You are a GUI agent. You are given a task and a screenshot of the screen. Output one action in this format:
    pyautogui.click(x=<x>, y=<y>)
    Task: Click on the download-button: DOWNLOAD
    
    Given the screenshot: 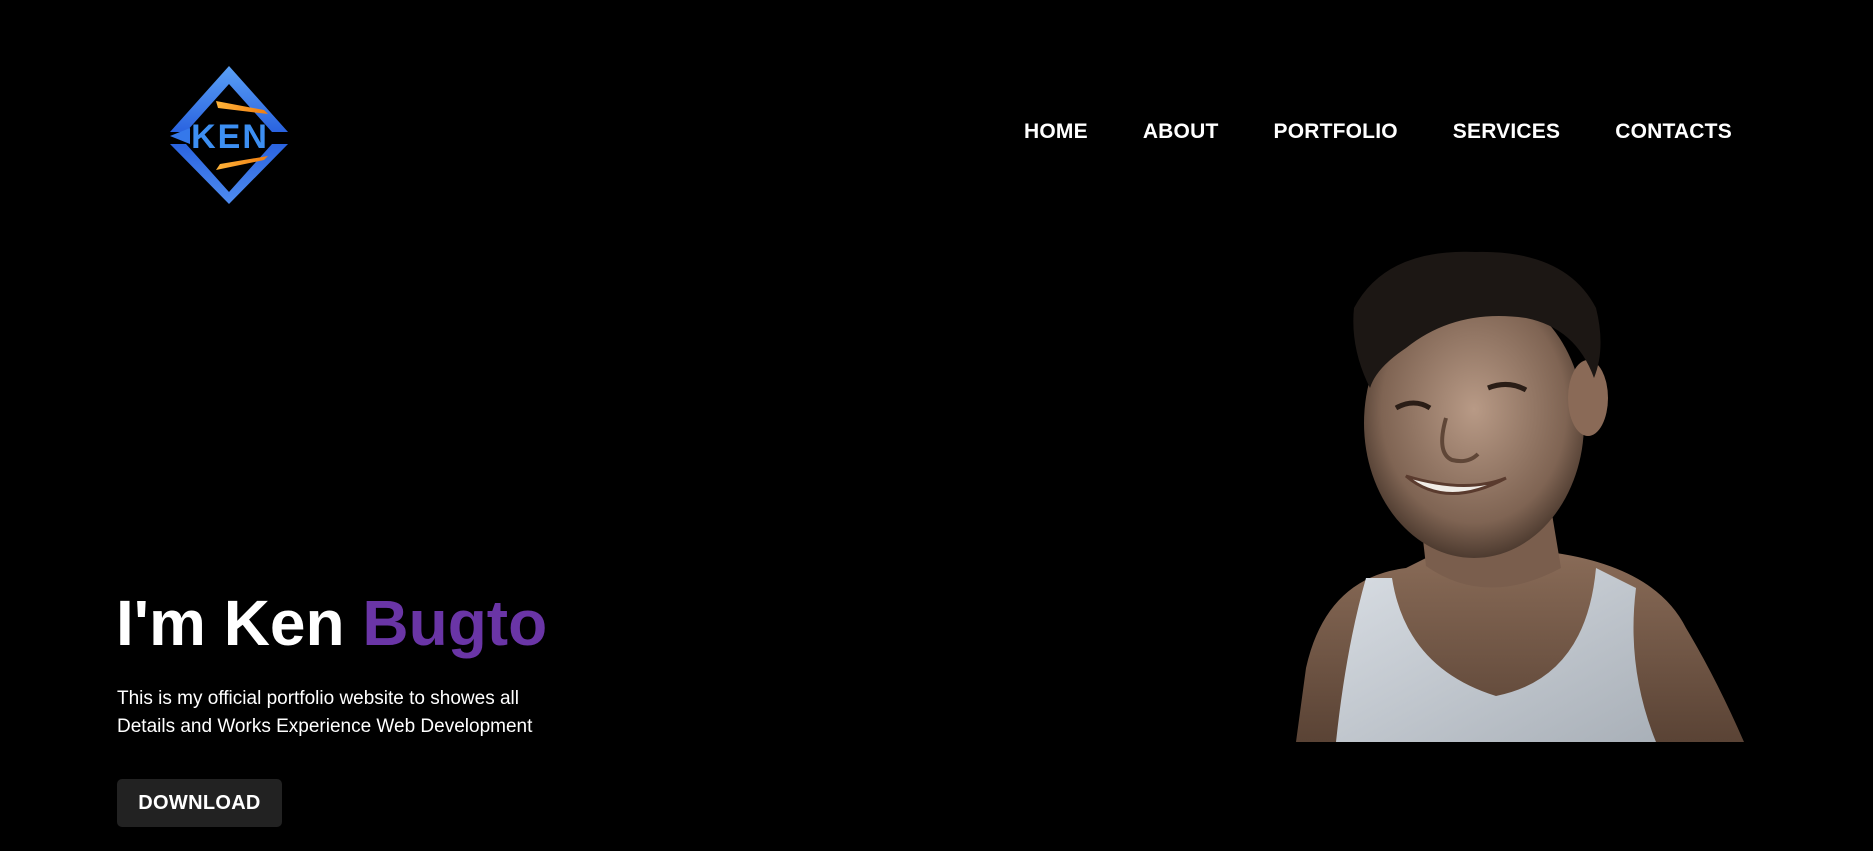 What is the action you would take?
    pyautogui.click(x=199, y=803)
    